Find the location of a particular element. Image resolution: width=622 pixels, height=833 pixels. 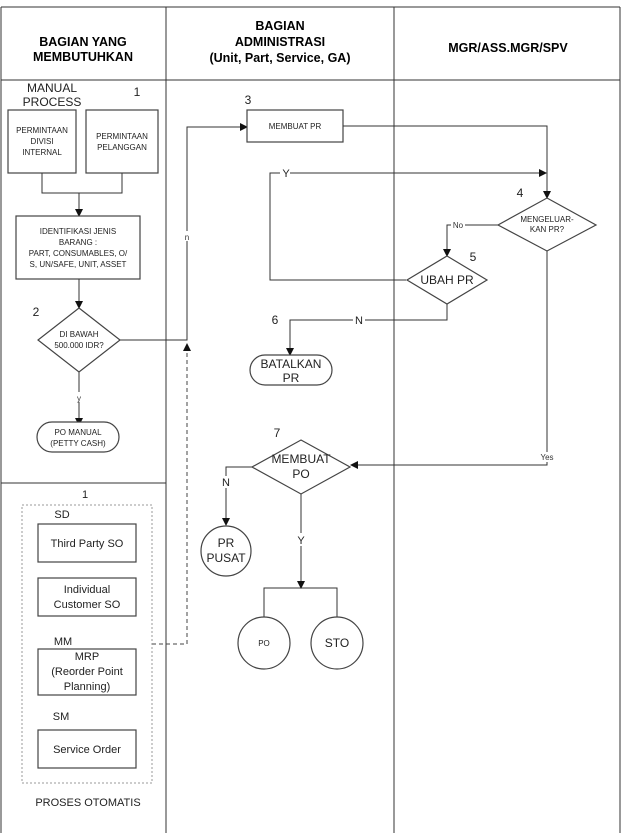

dashed-arrow-auto is located at coordinates (171, 494).